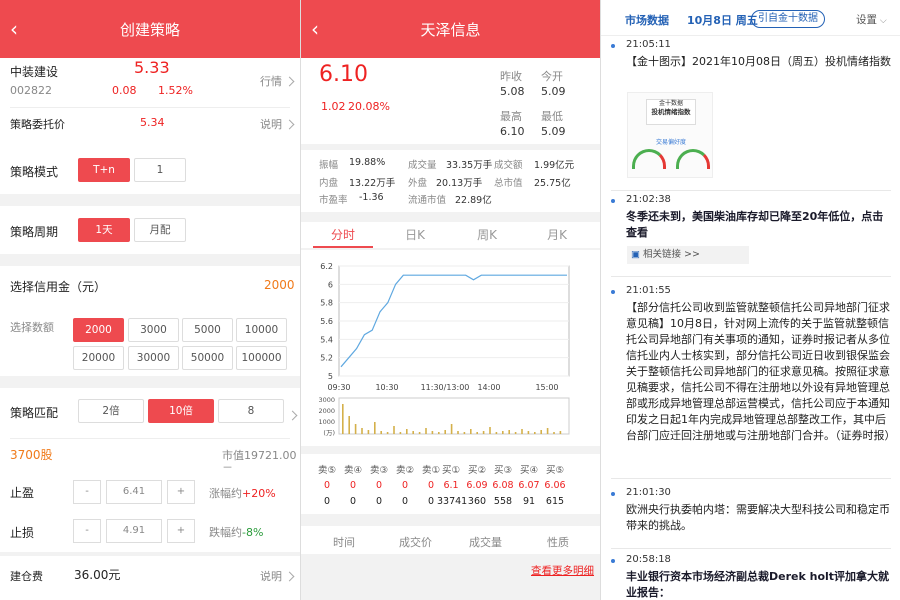 The height and width of the screenshot is (600, 900). I want to click on stop-loss-minus-button: -, so click(87, 531).